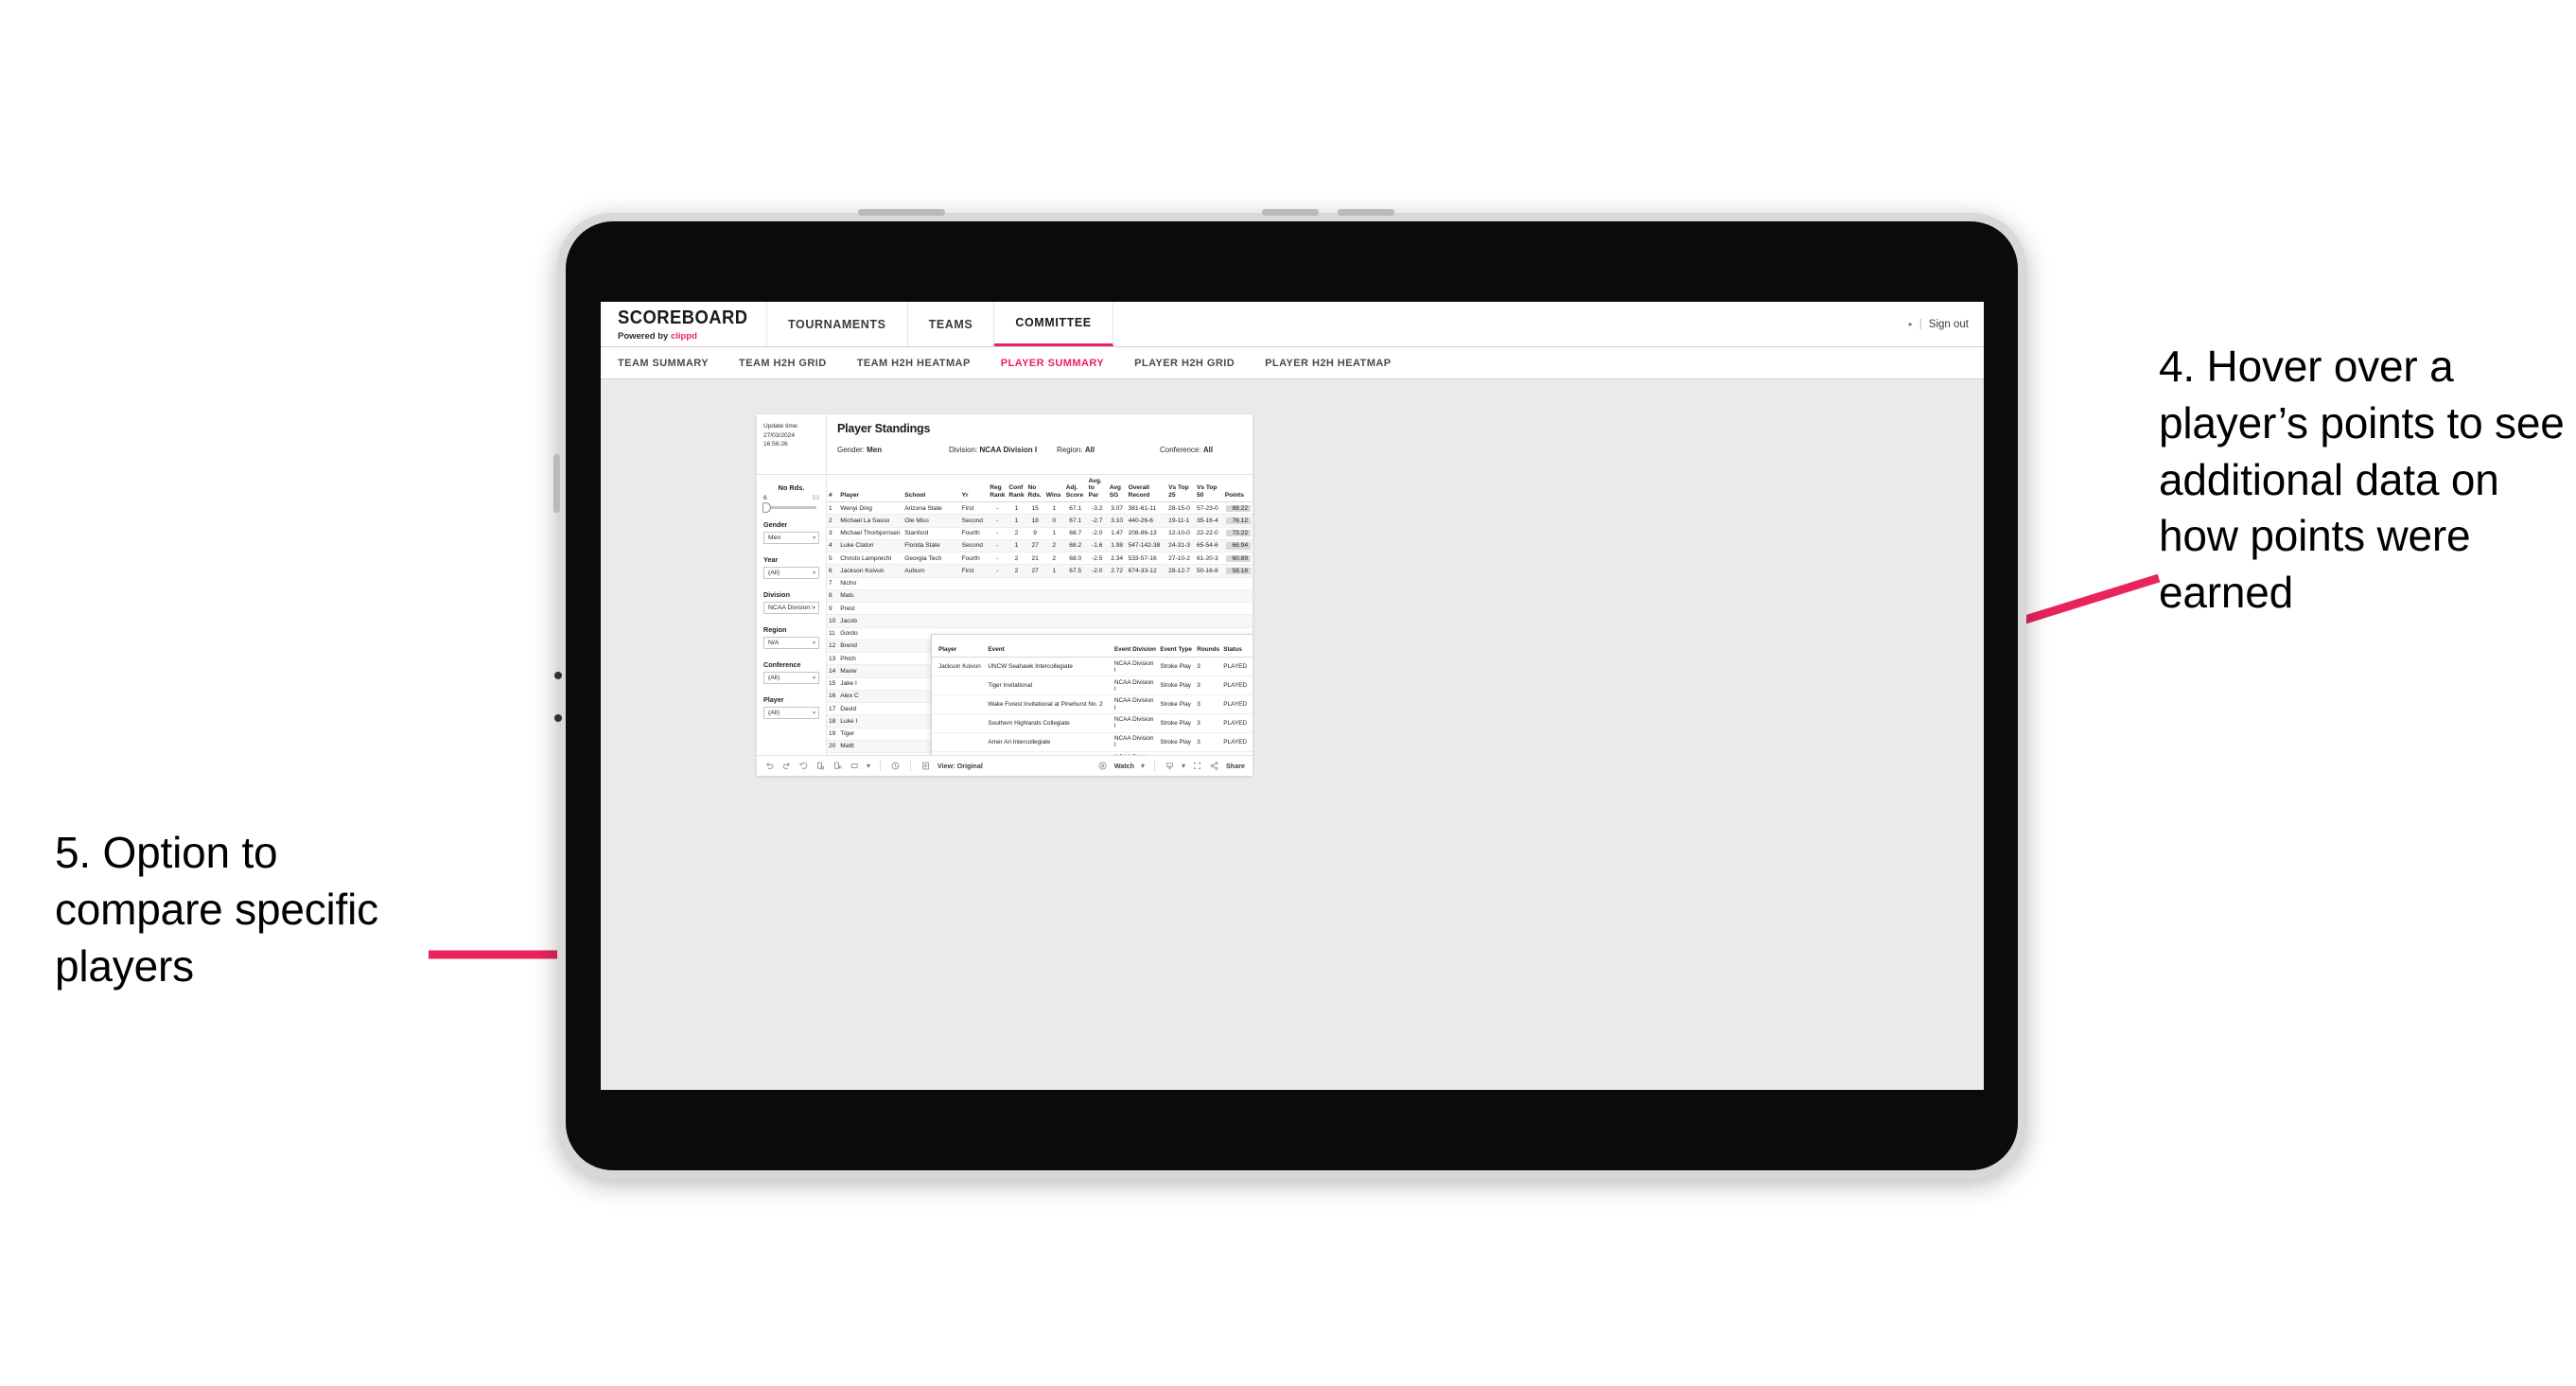 Image resolution: width=2576 pixels, height=1386 pixels. I want to click on cell-school: Auburn, so click(931, 571).